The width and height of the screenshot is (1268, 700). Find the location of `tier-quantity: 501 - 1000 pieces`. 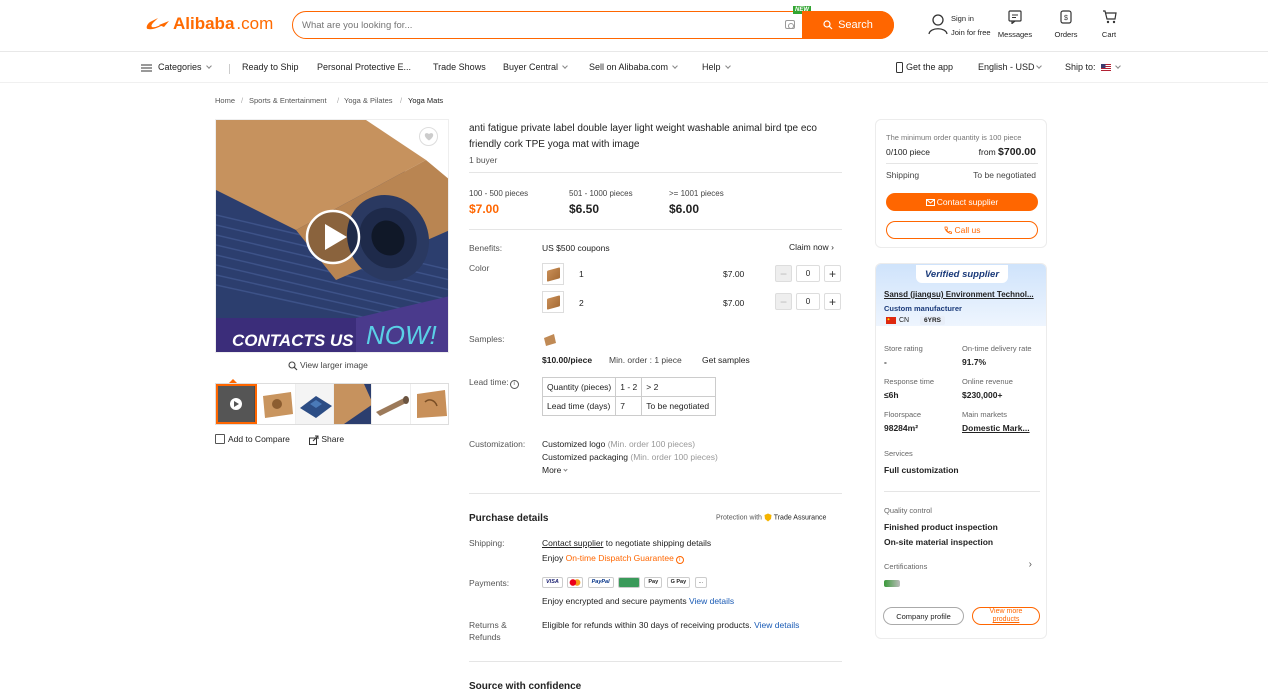

tier-quantity: 501 - 1000 pieces is located at coordinates (601, 193).